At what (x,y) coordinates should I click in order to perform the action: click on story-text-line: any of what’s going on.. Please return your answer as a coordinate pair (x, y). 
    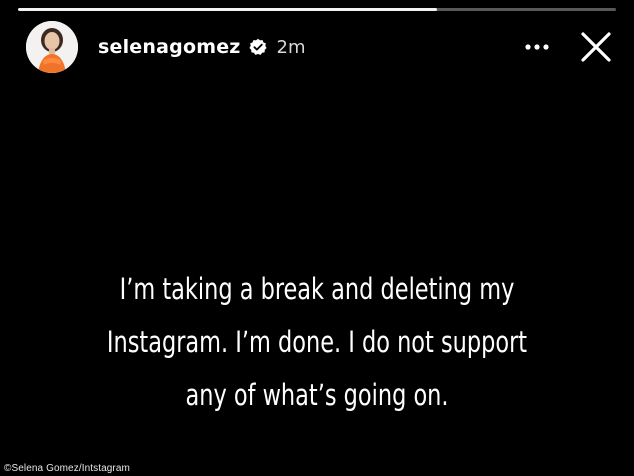
    Looking at the image, I should click on (317, 395).